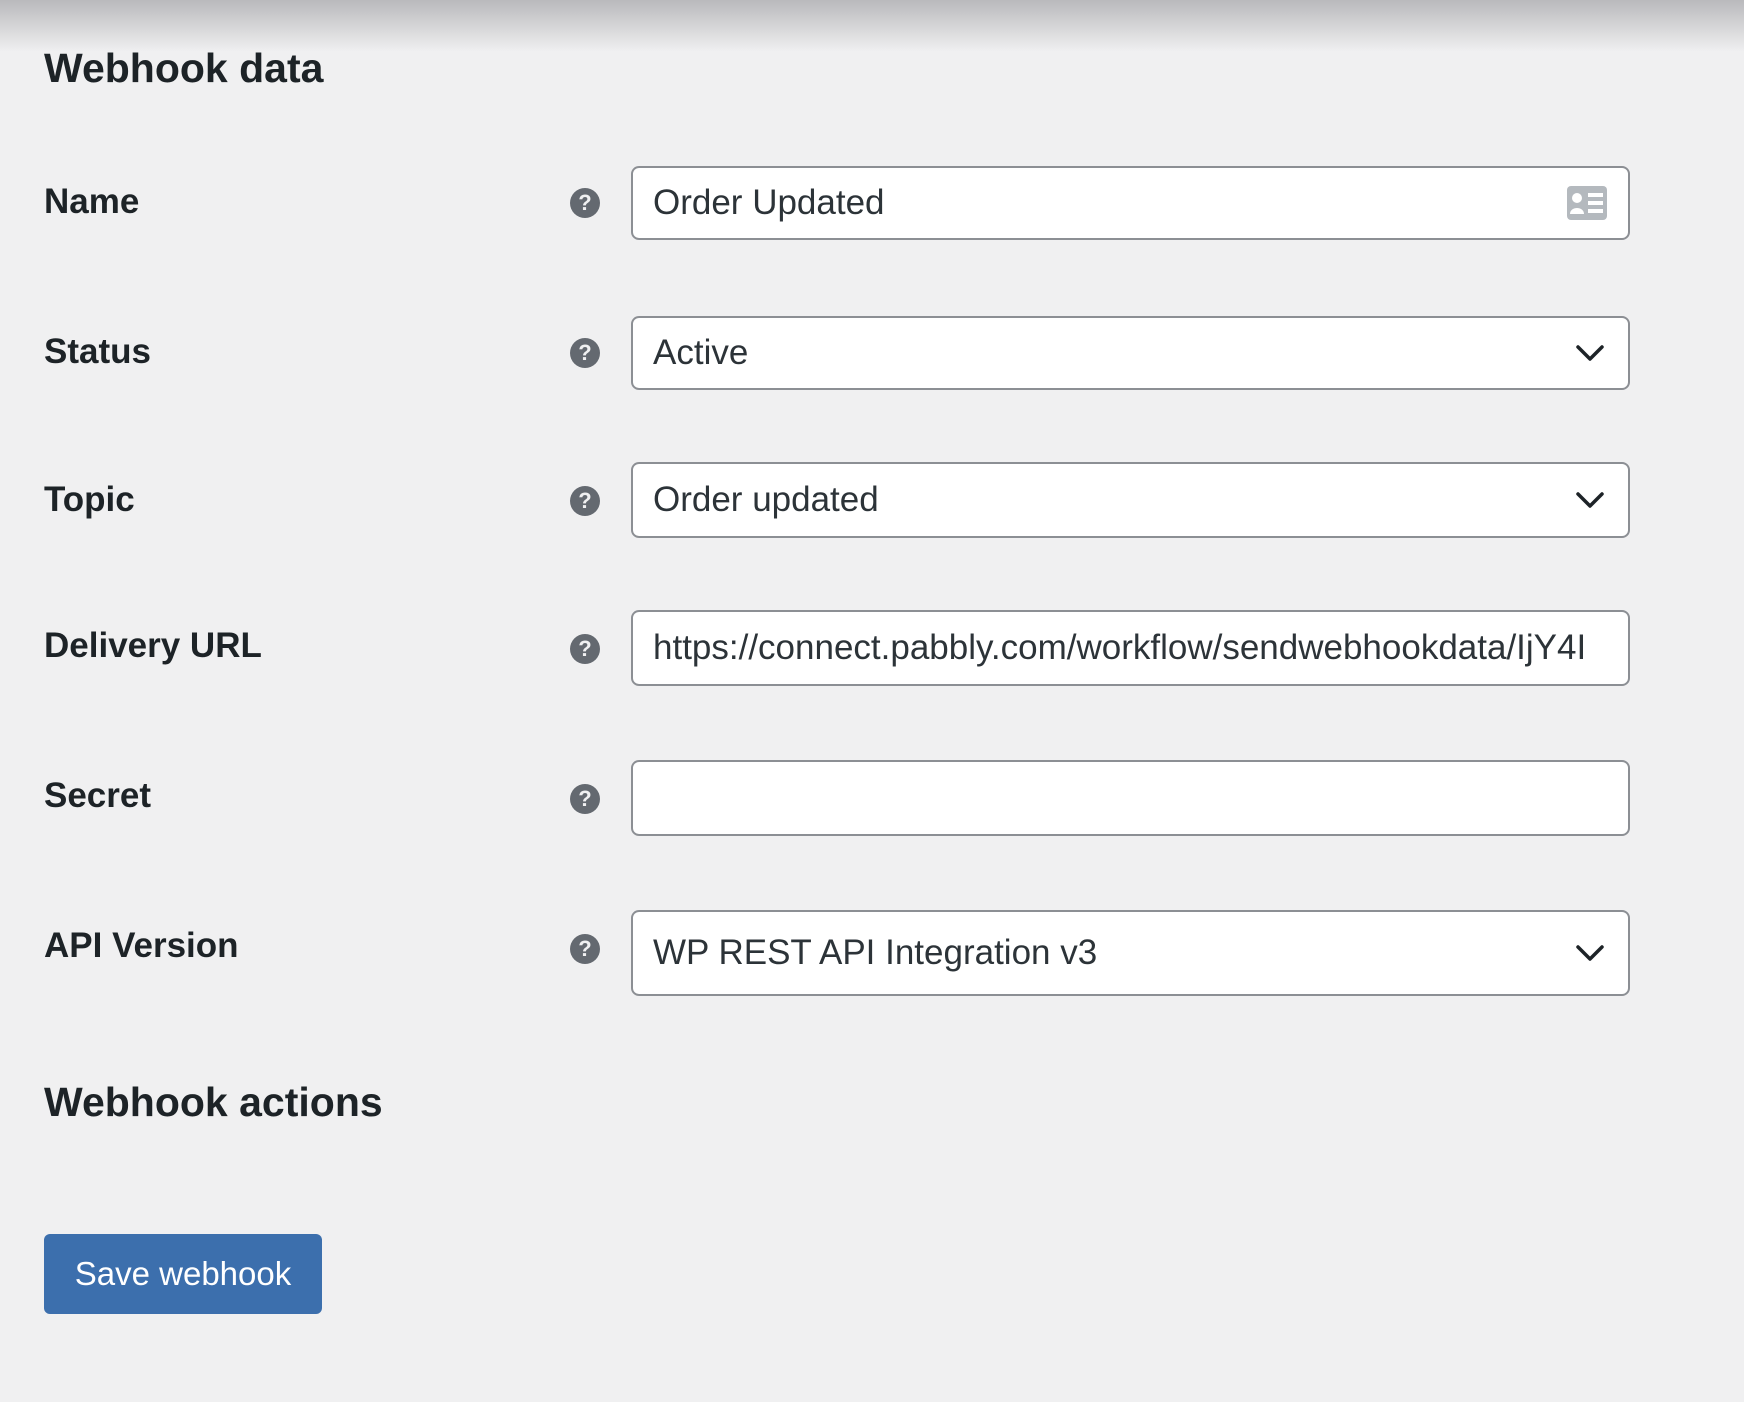 The image size is (1744, 1402). I want to click on topic-select-value: Order updated, so click(766, 499).